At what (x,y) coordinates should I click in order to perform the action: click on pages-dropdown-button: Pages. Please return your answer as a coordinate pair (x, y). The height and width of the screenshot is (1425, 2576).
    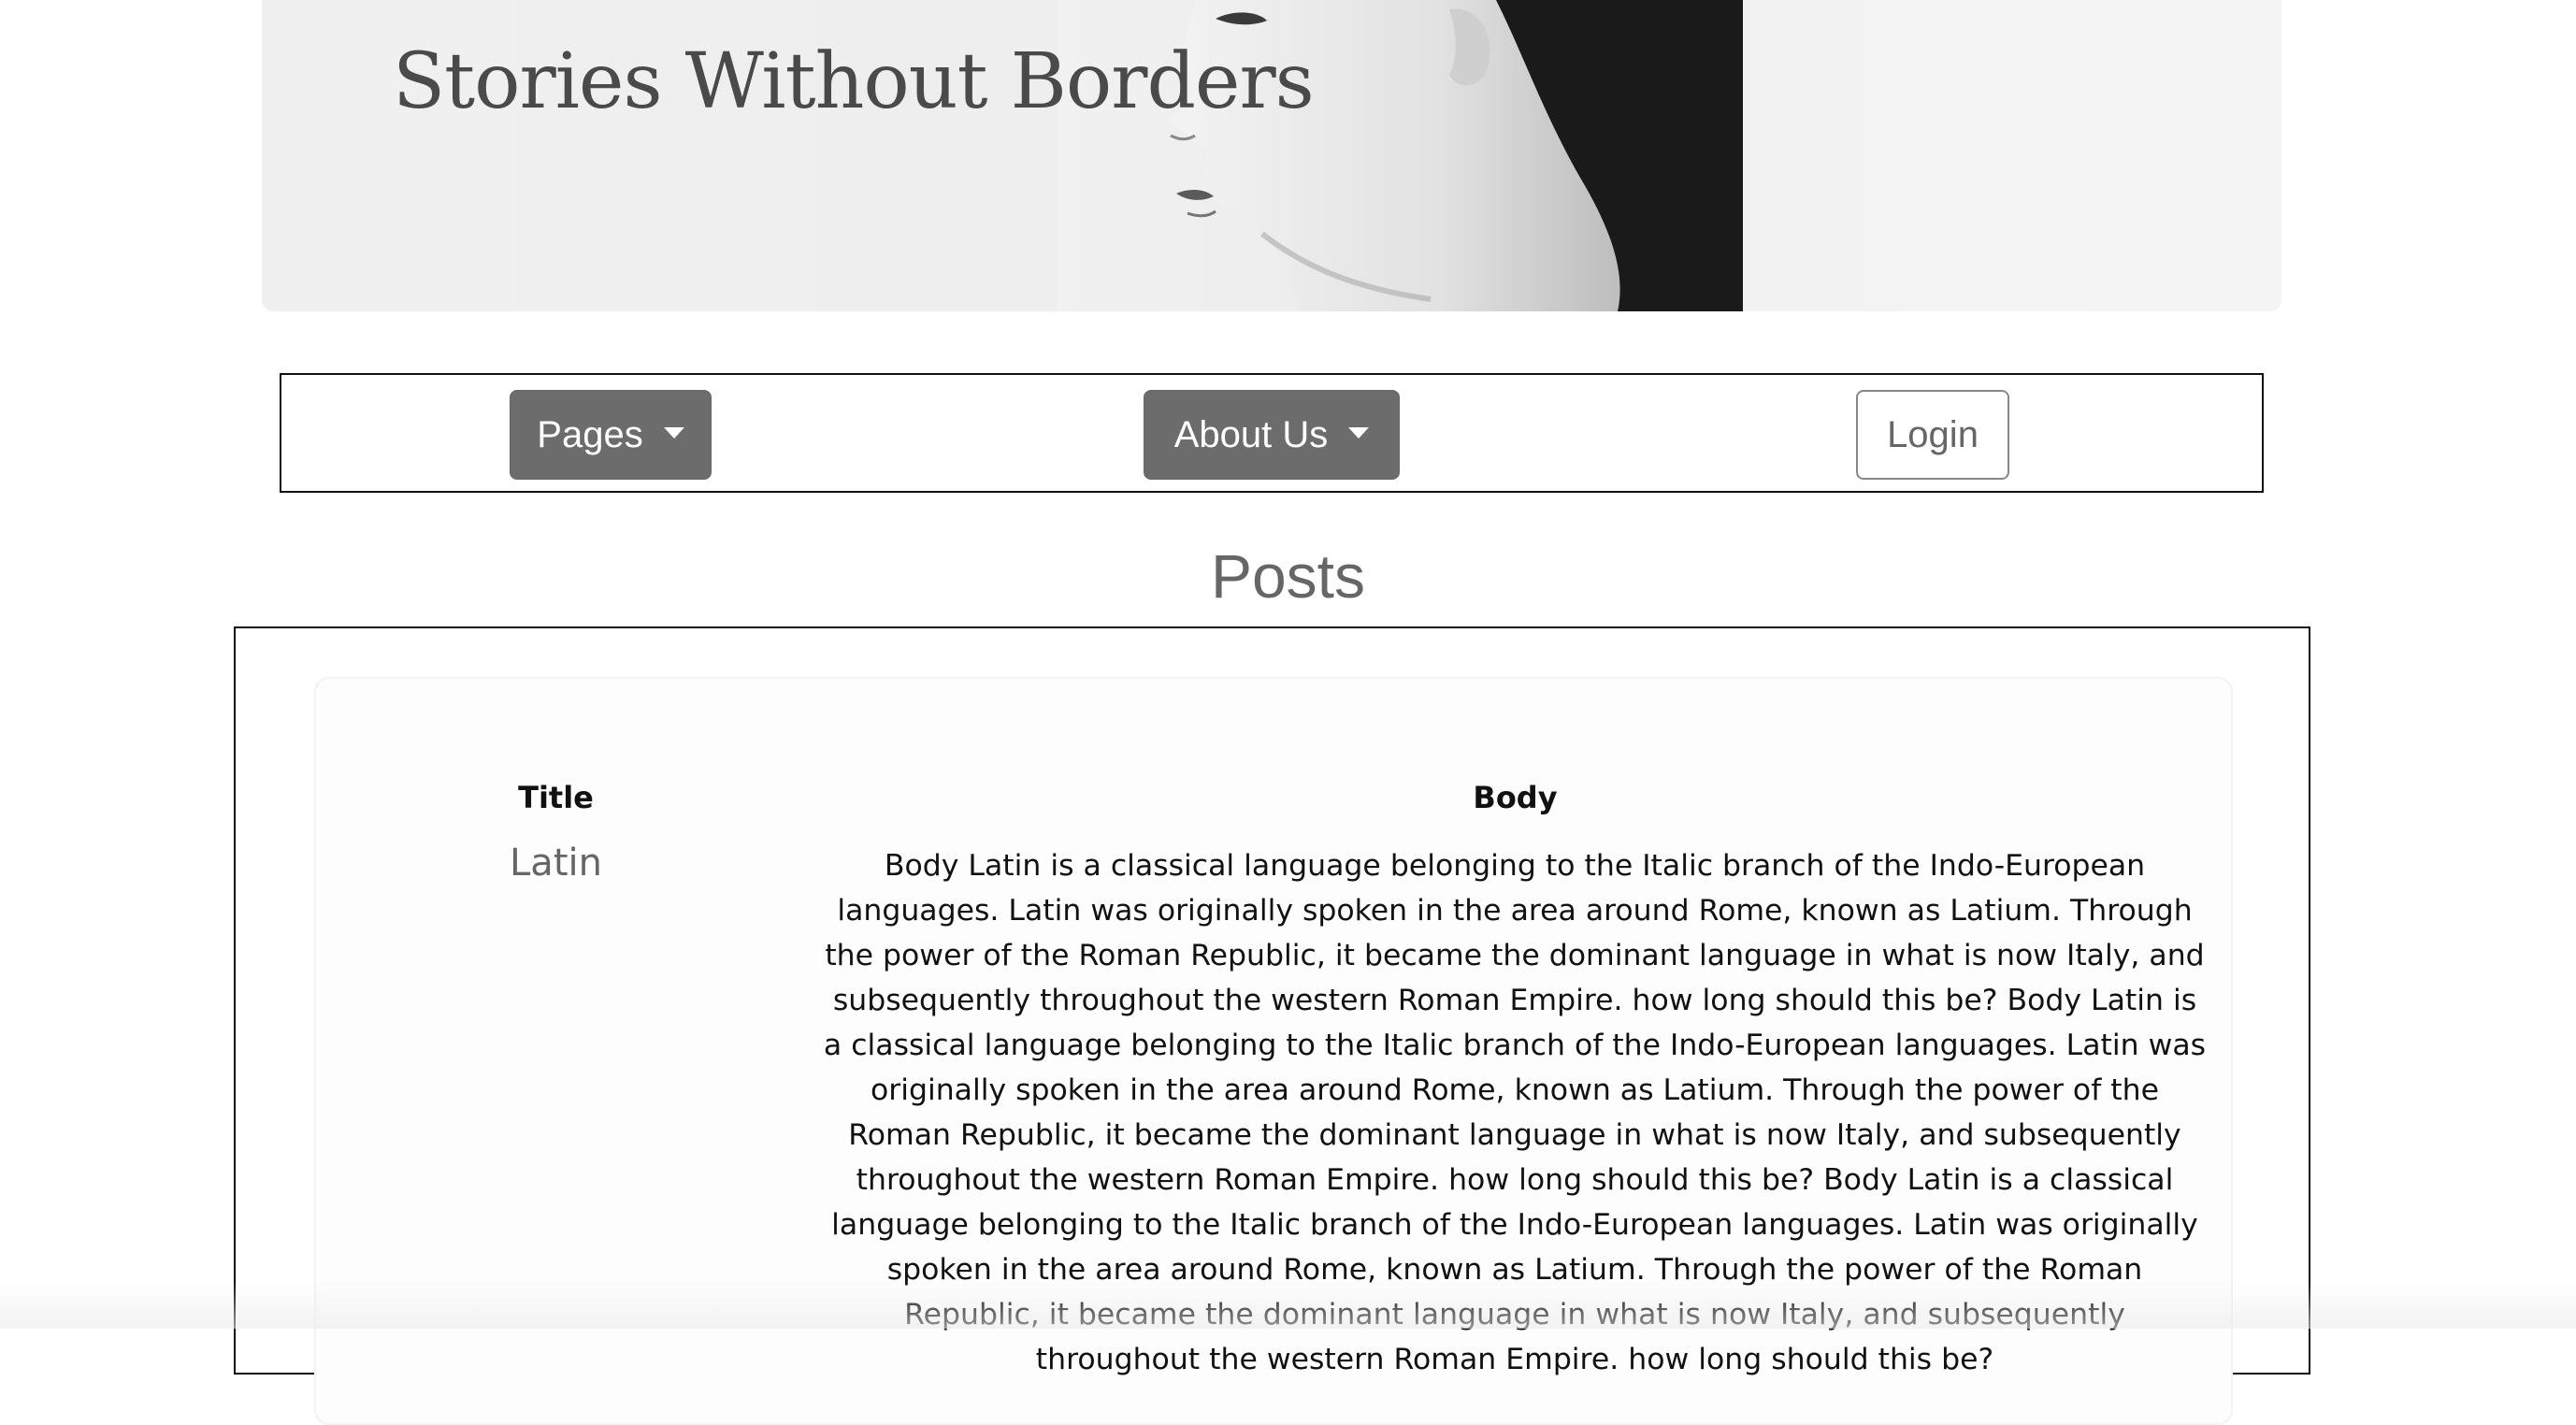
    Looking at the image, I should click on (611, 435).